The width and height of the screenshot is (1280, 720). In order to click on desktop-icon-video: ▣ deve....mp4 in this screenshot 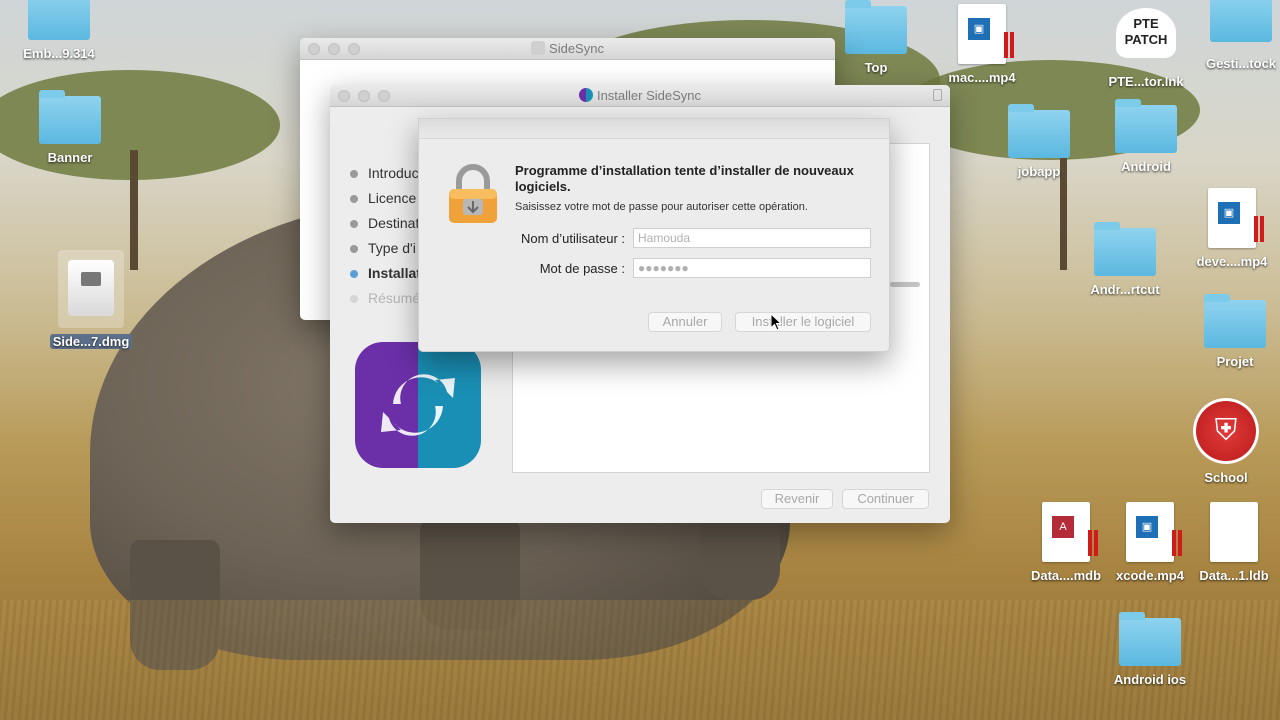, I will do `click(1232, 228)`.